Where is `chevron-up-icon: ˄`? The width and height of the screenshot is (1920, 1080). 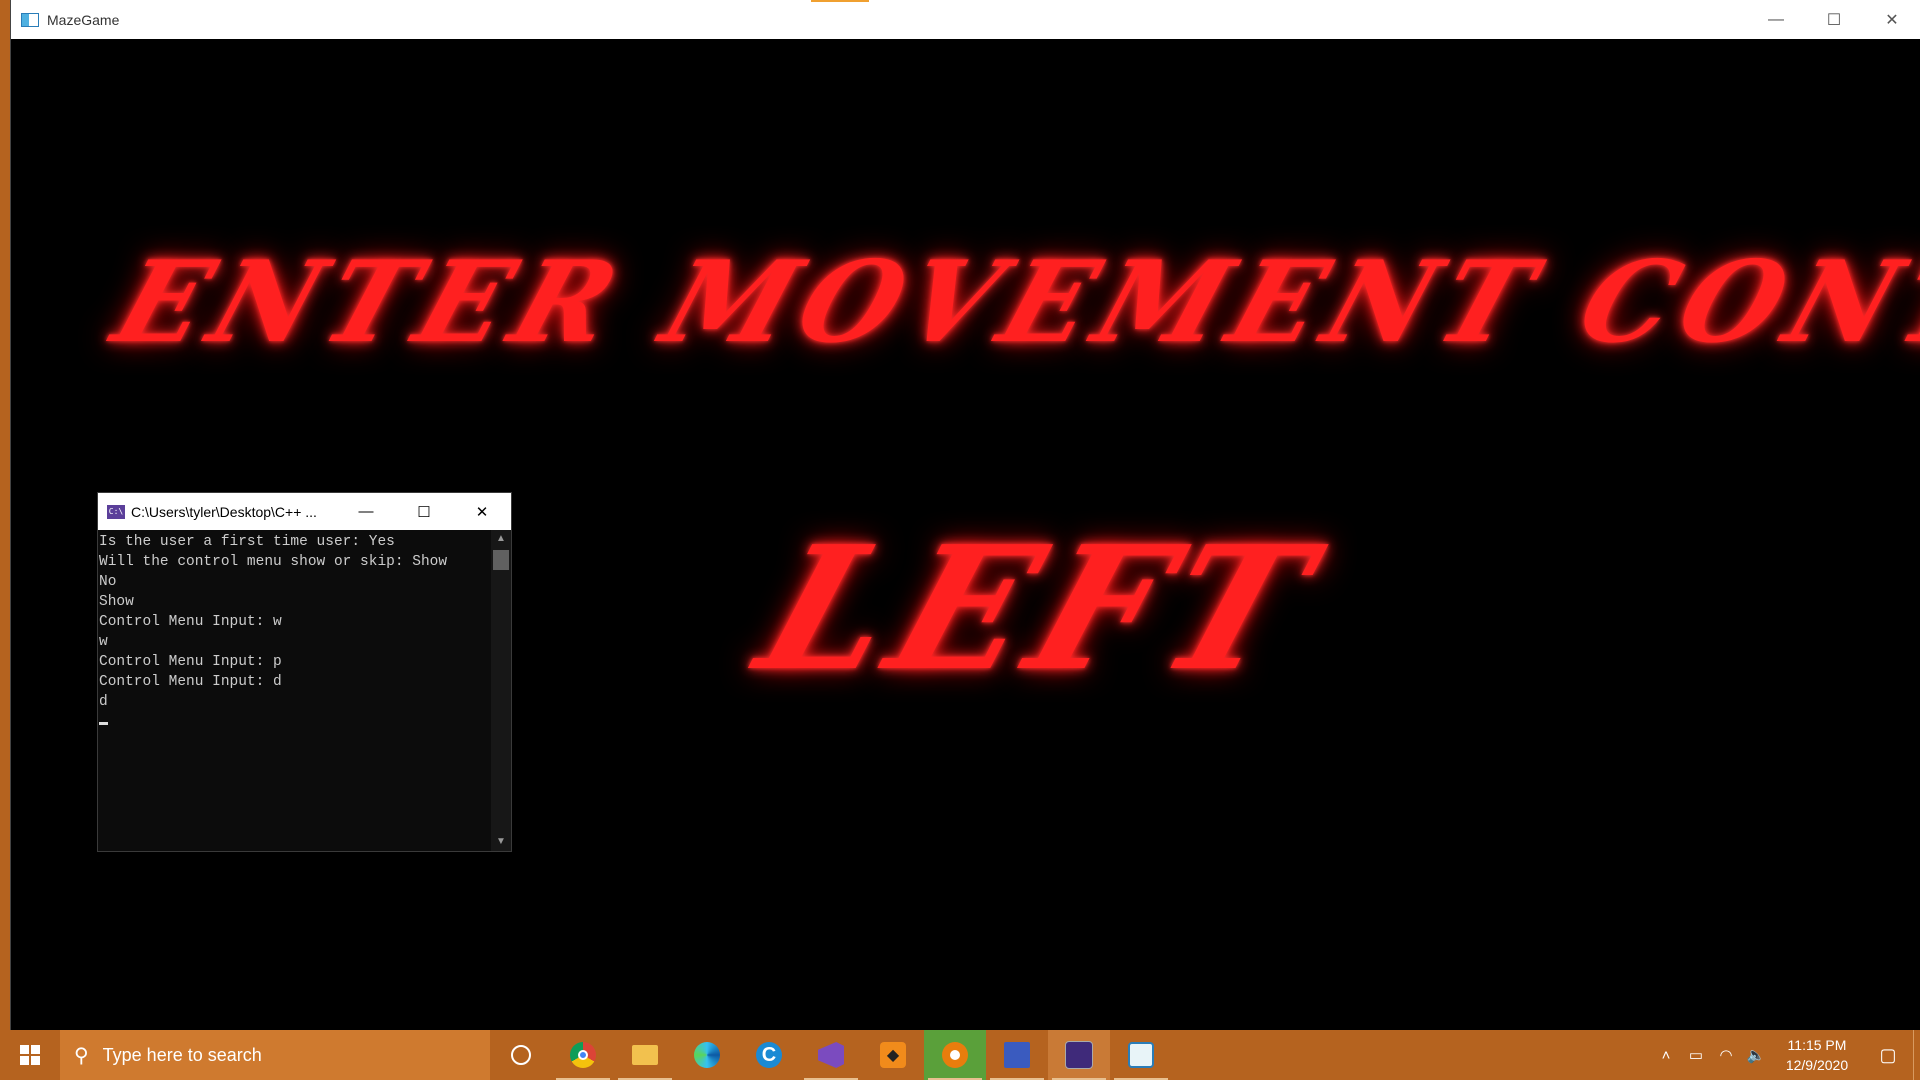
chevron-up-icon: ˄ is located at coordinates (1666, 1055).